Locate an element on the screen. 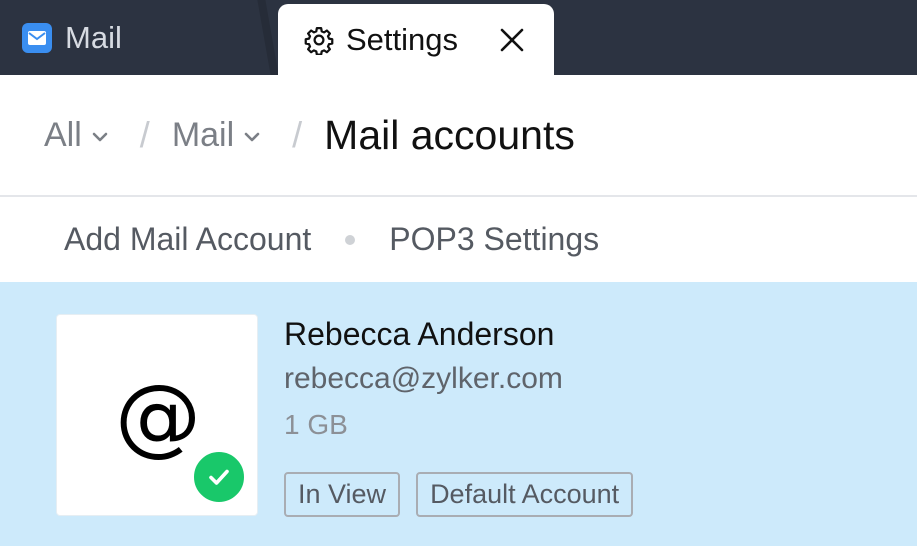 Image resolution: width=917 pixels, height=554 pixels. add-mail-account-link: Add Mail Account is located at coordinates (187, 239).